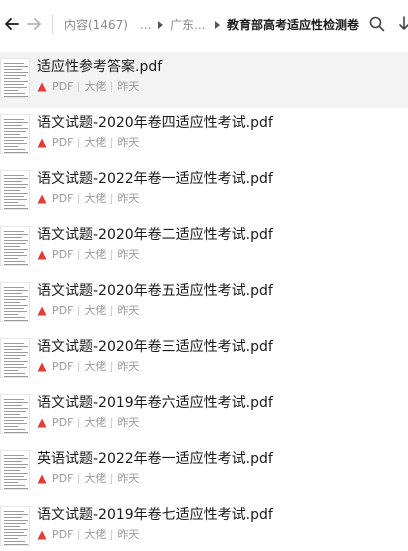 The height and width of the screenshot is (551, 408). What do you see at coordinates (204, 472) in the screenshot?
I see `file-list-item: 英语试题-2022年卷一适应性考试.pdf PDF 大佬 昨天` at bounding box center [204, 472].